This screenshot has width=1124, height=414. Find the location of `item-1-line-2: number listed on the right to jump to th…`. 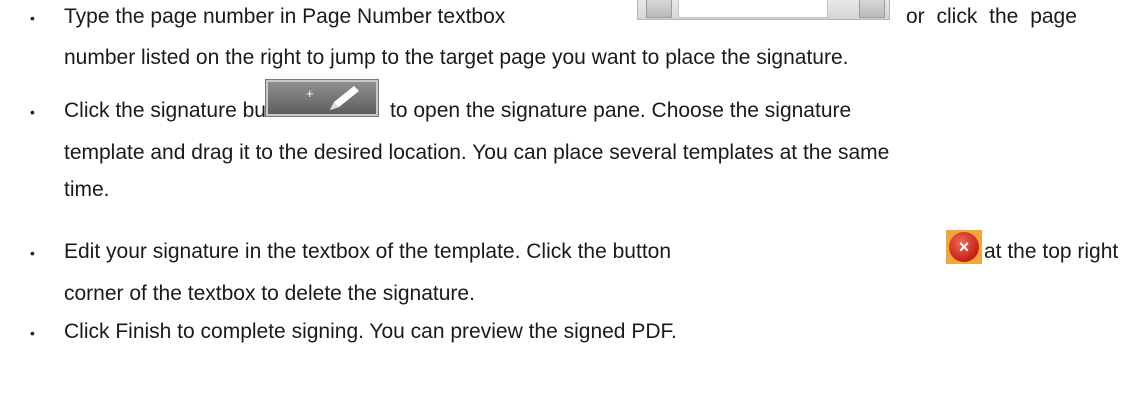

item-1-line-2: number listed on the right to jump to th… is located at coordinates (456, 57).